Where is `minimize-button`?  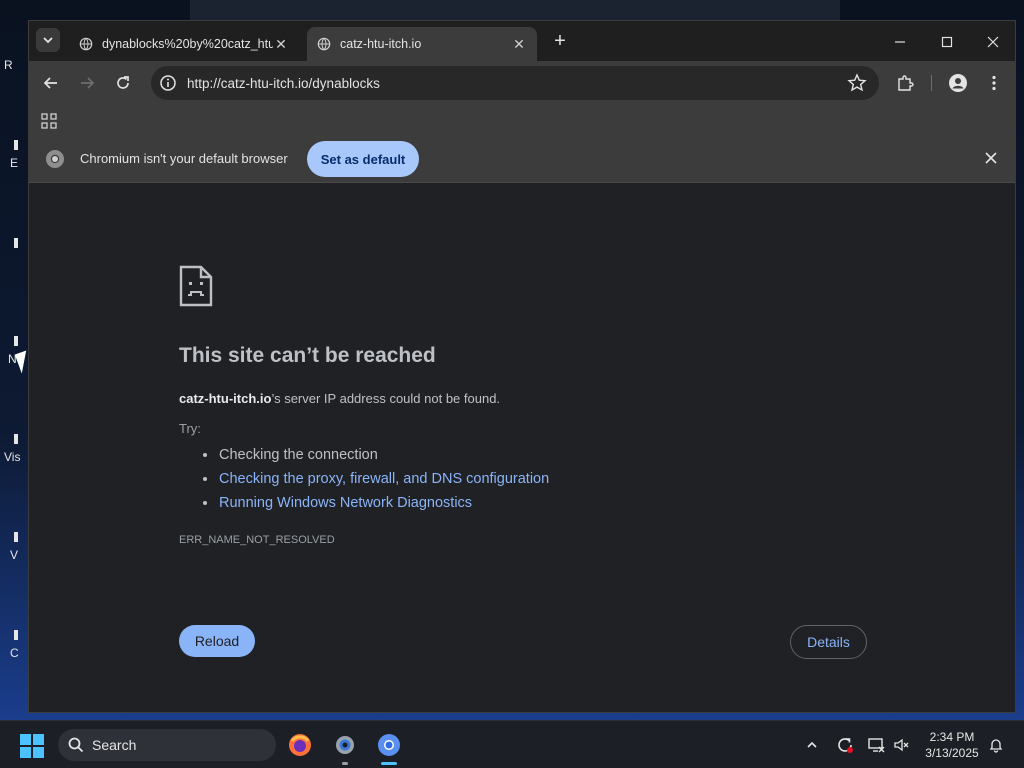
minimize-button is located at coordinates (900, 42).